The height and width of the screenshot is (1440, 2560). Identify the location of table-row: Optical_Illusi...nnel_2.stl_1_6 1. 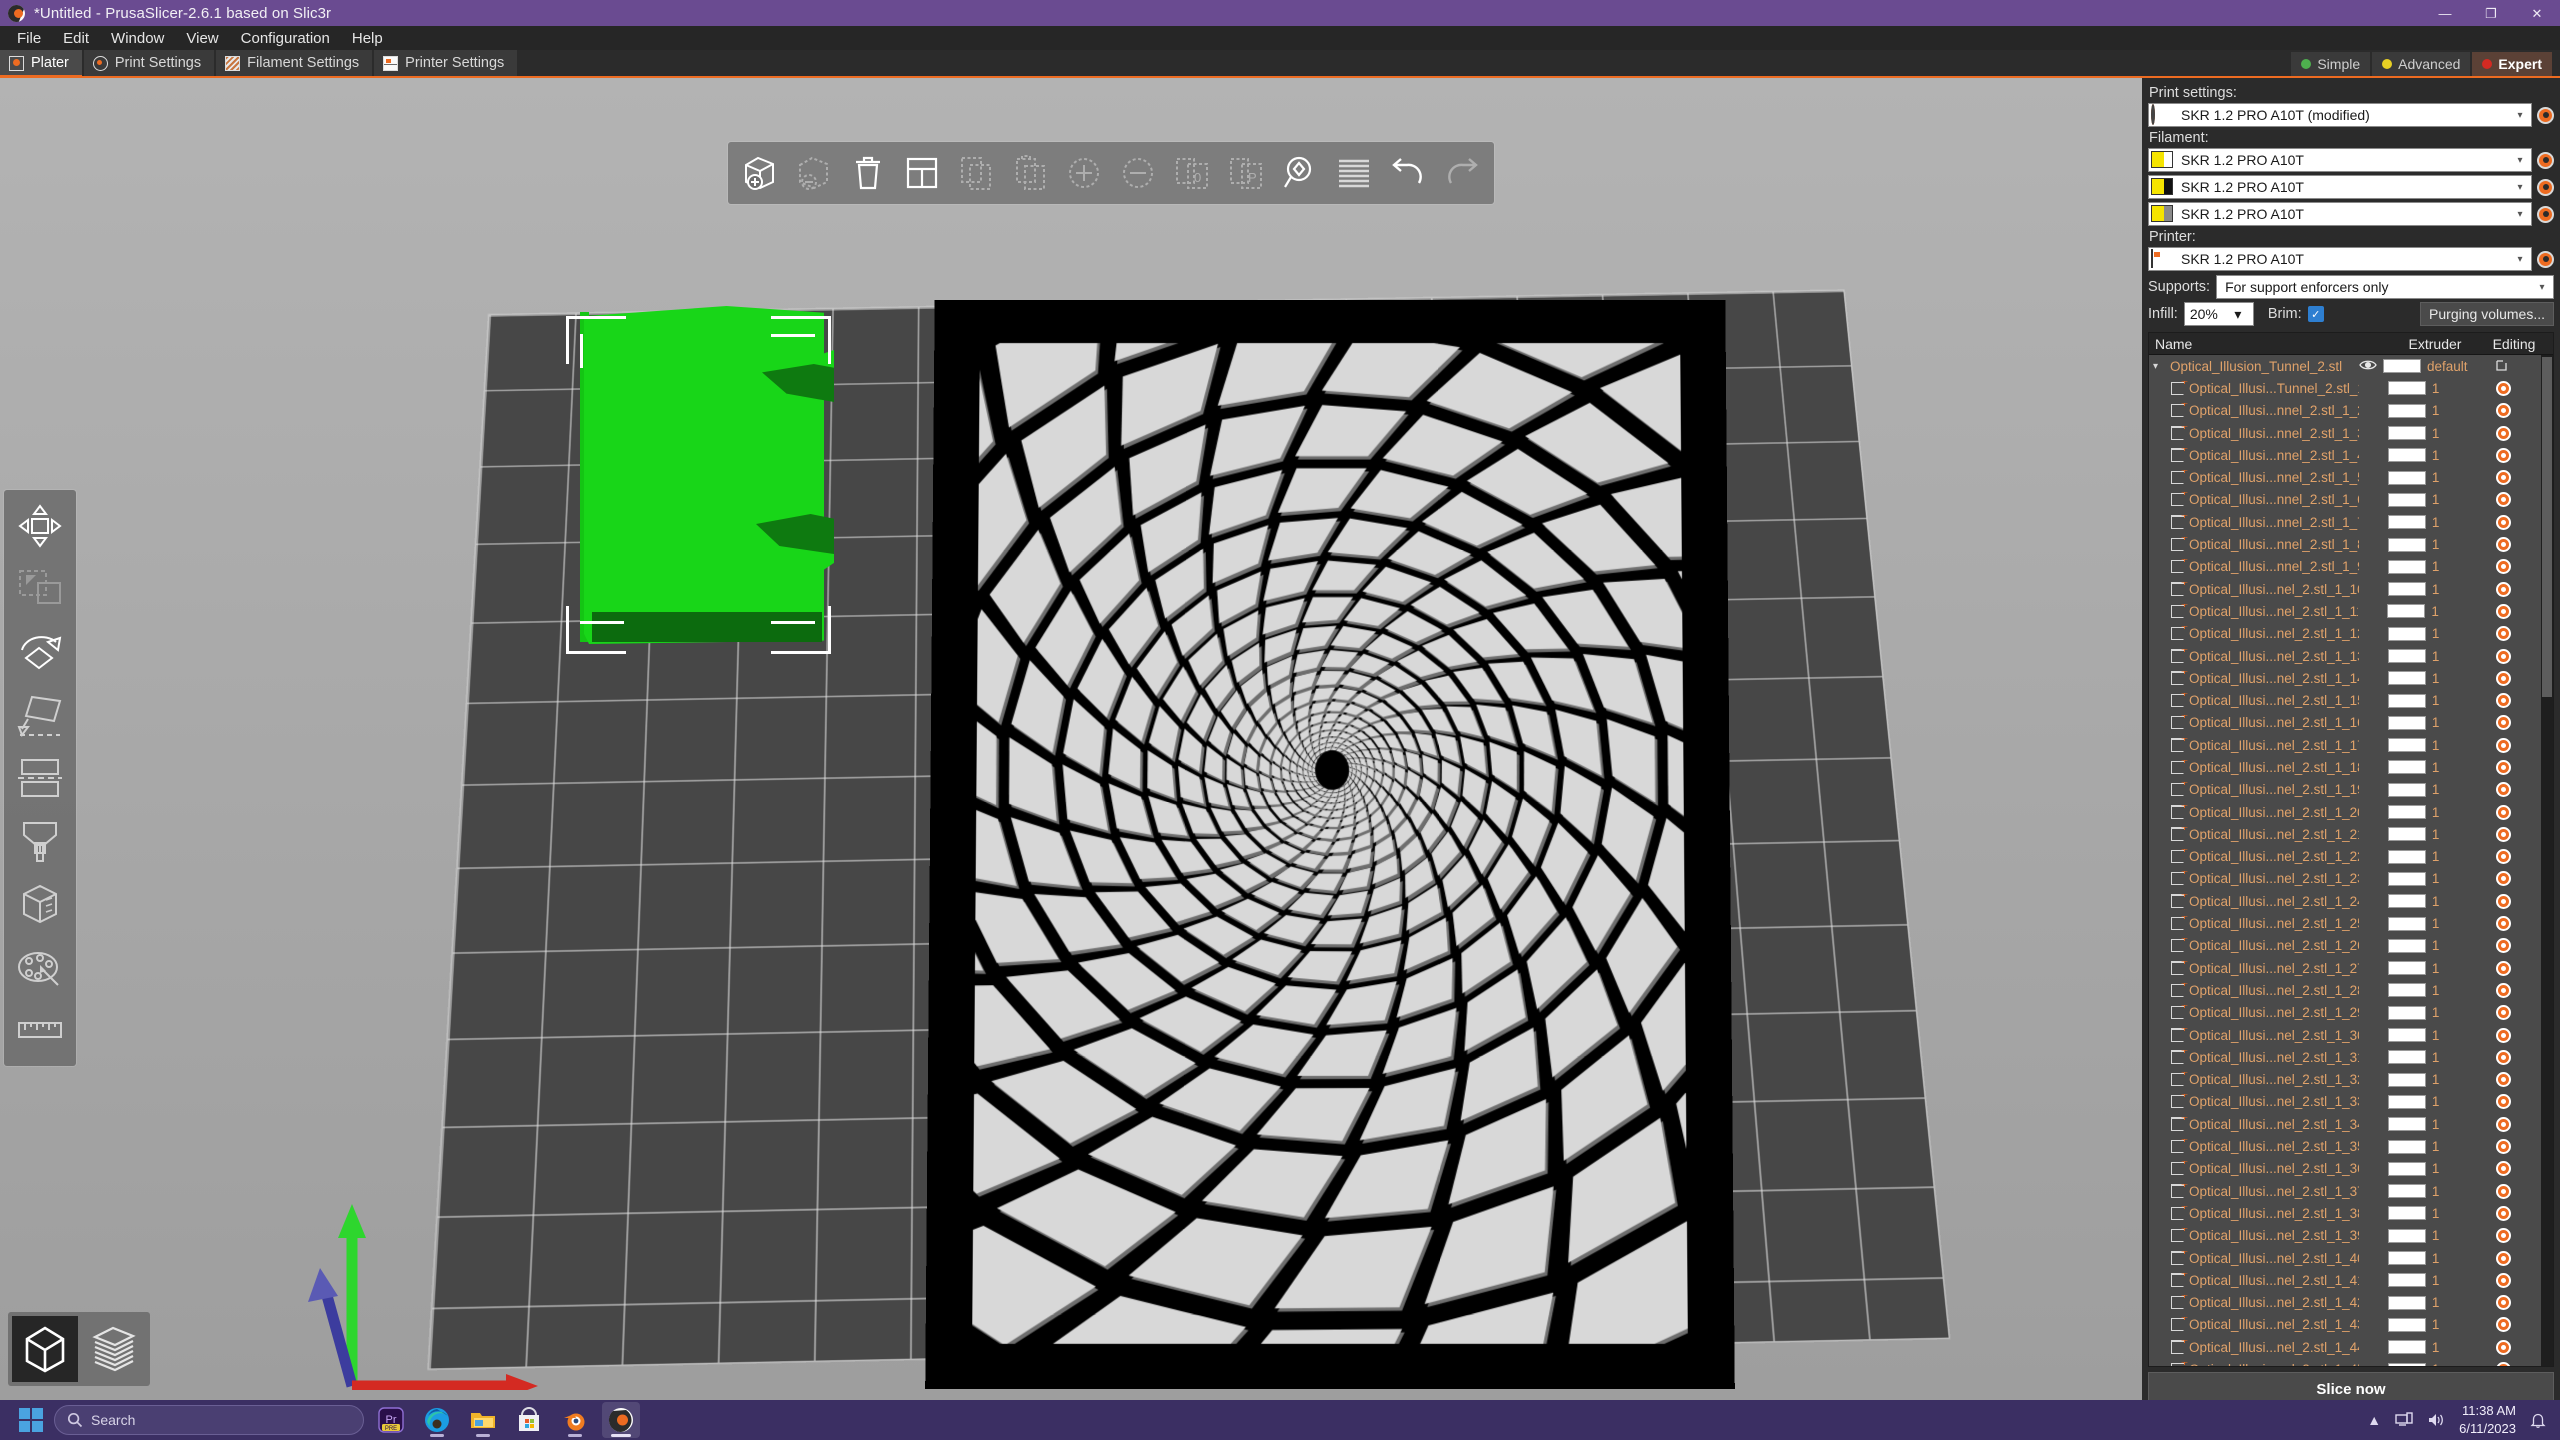
(2345, 500).